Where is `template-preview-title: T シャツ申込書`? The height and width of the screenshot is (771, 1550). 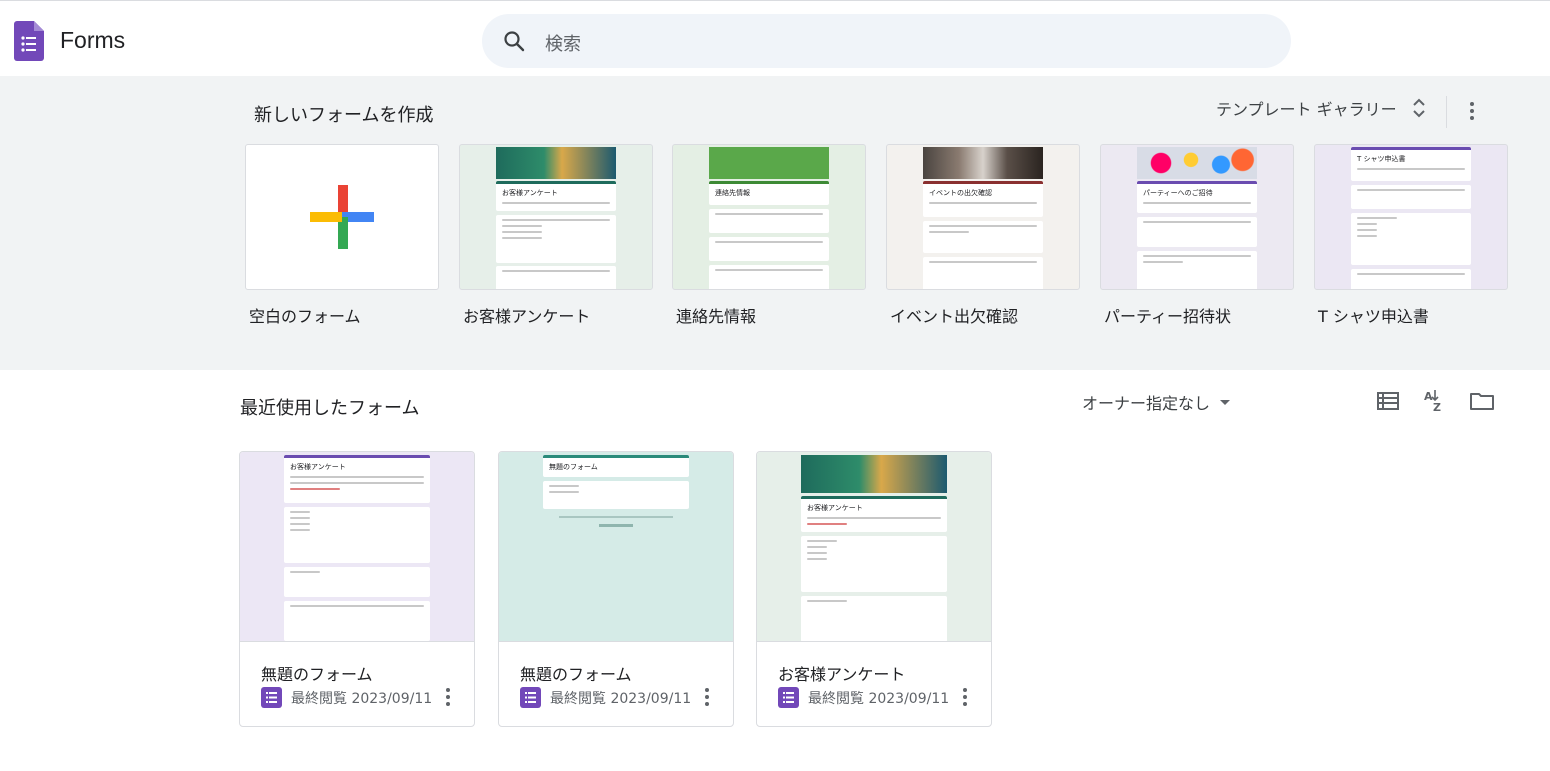 template-preview-title: T シャツ申込書 is located at coordinates (1381, 159).